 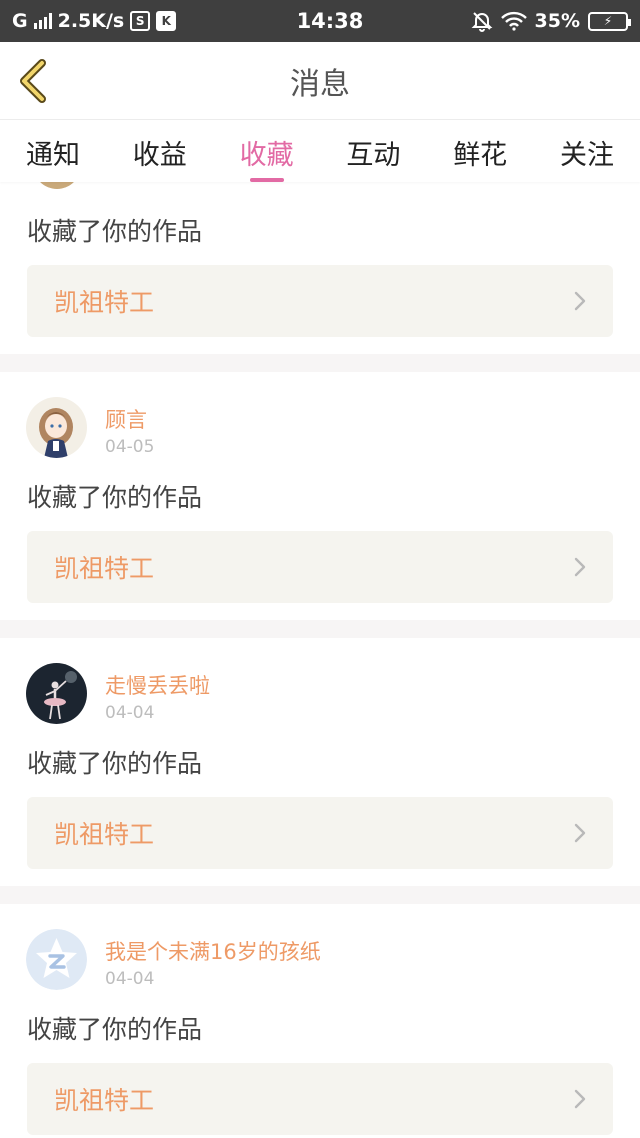 I want to click on tab-interactions: 互动, so click(x=373, y=151).